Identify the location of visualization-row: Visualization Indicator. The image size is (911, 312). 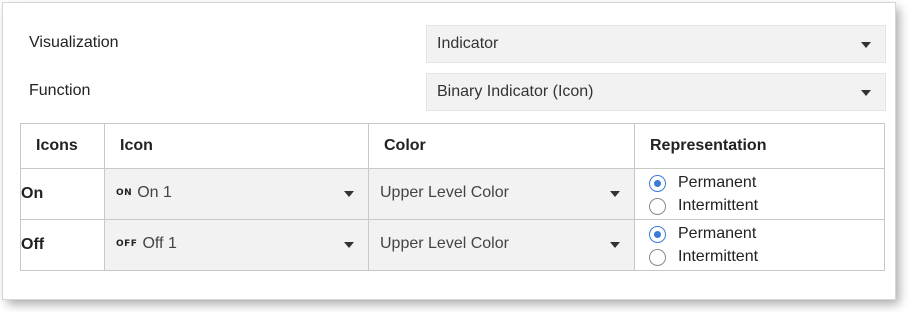
(449, 44).